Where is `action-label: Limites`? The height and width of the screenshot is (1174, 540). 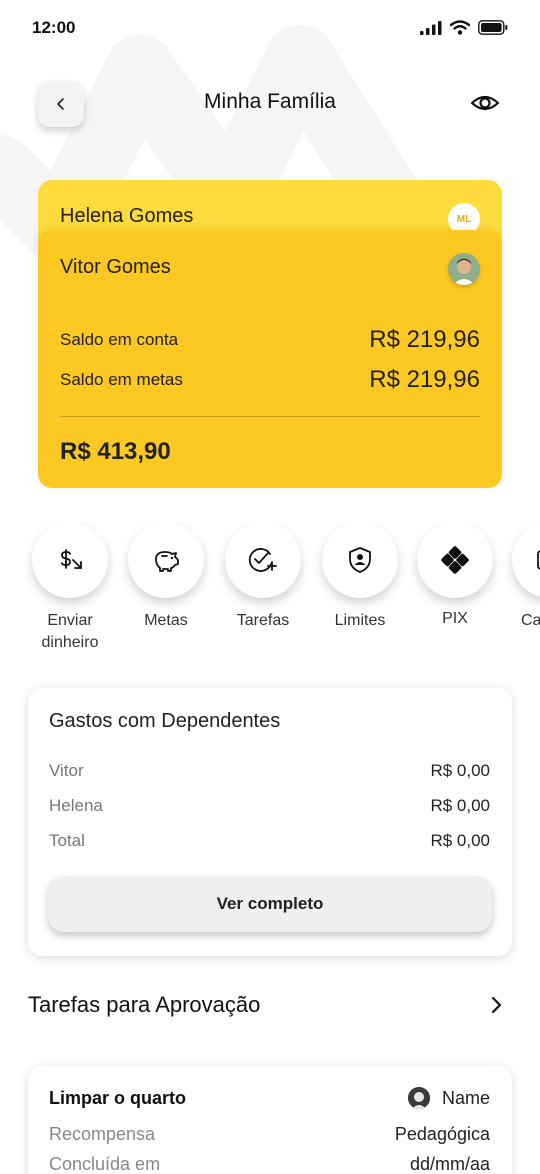 action-label: Limites is located at coordinates (360, 621).